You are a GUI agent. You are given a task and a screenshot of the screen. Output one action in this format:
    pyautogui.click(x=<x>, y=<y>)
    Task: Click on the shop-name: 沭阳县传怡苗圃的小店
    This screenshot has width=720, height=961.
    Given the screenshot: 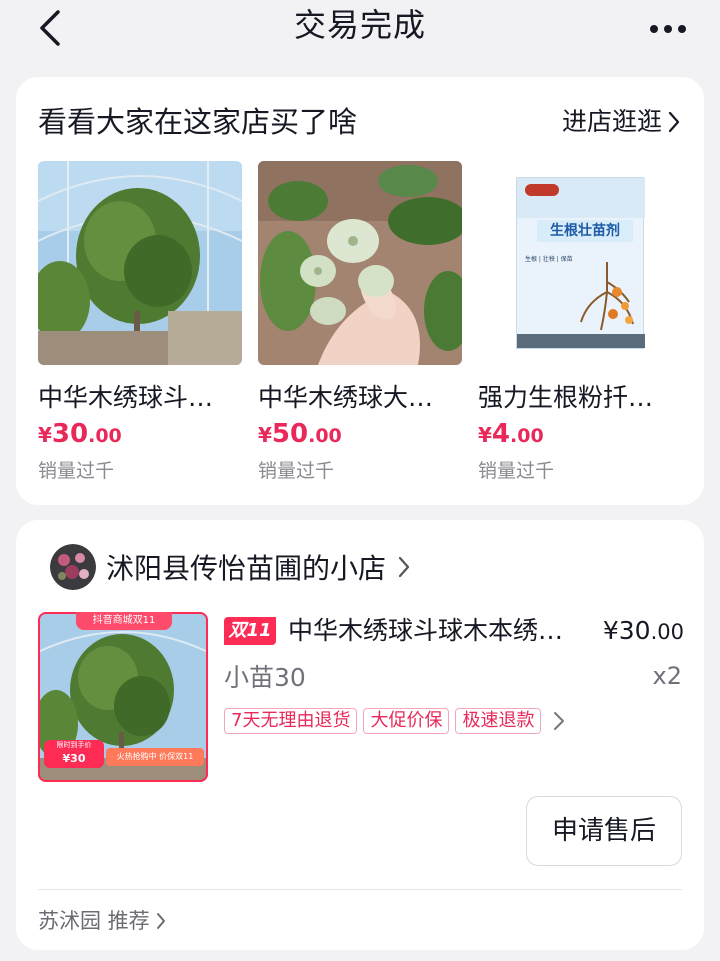 What is the action you would take?
    pyautogui.click(x=246, y=568)
    